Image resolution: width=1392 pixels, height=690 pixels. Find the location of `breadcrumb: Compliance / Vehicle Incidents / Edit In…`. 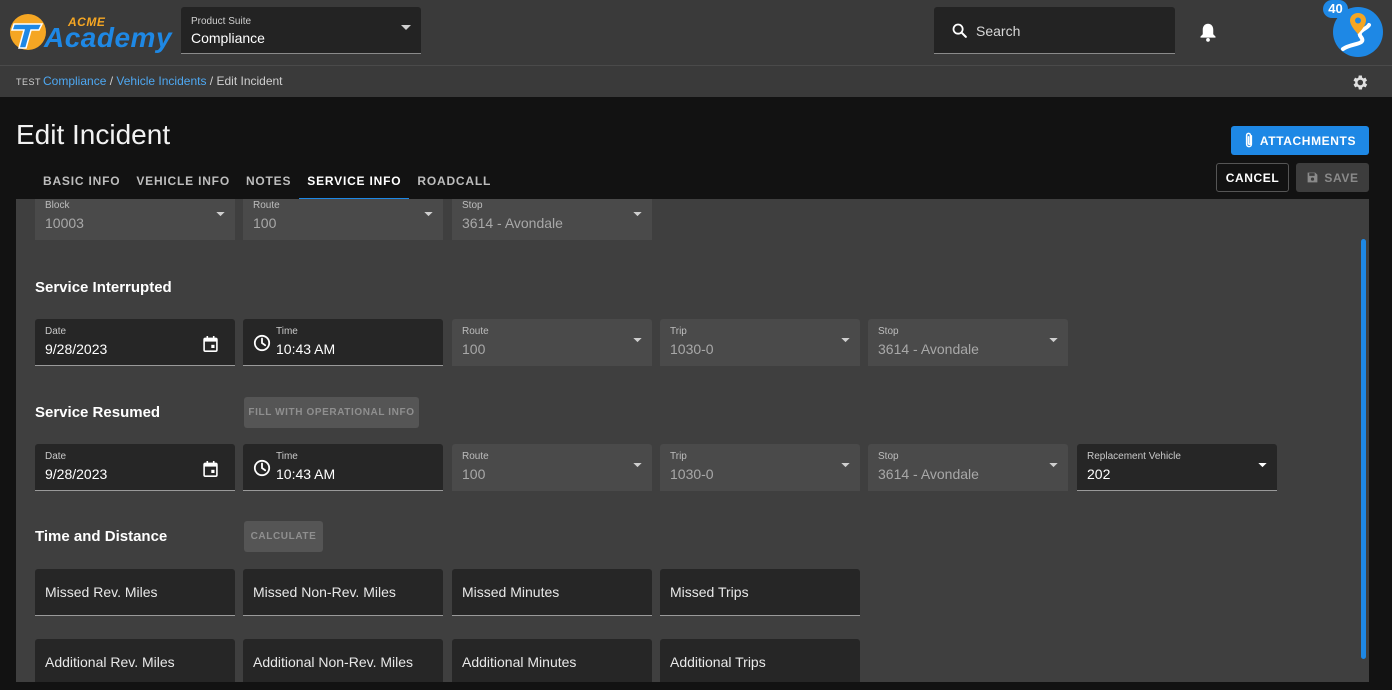

breadcrumb: Compliance / Vehicle Incidents / Edit In… is located at coordinates (163, 81).